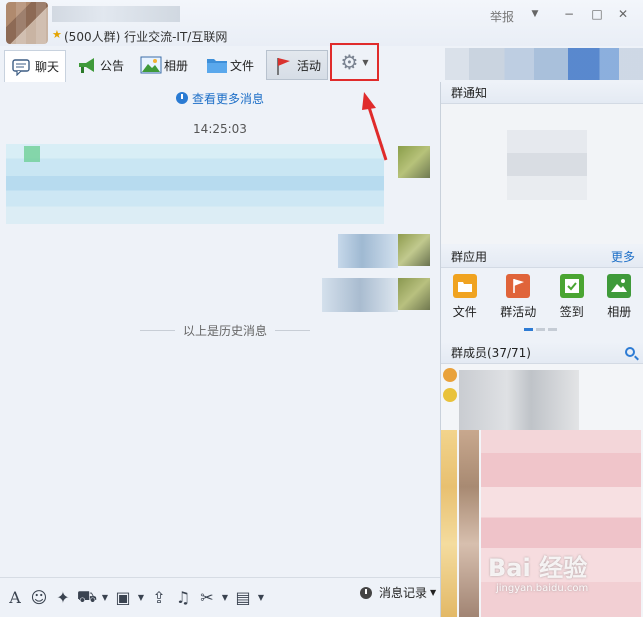  I want to click on apps-pager, so click(540, 329).